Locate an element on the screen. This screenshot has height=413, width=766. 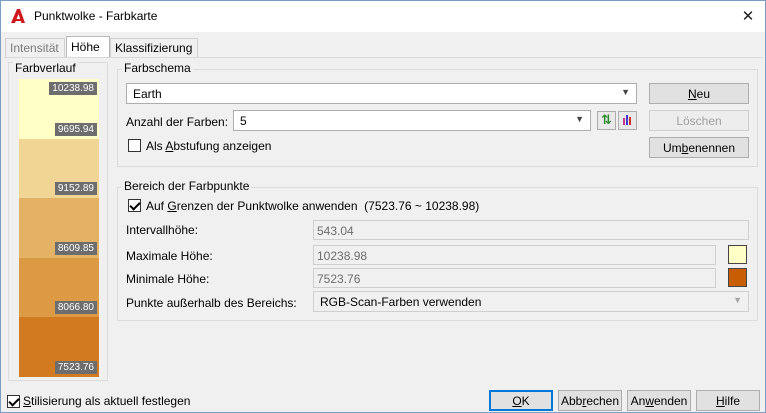
gradient-band: 7523.76 is located at coordinates (59, 347).